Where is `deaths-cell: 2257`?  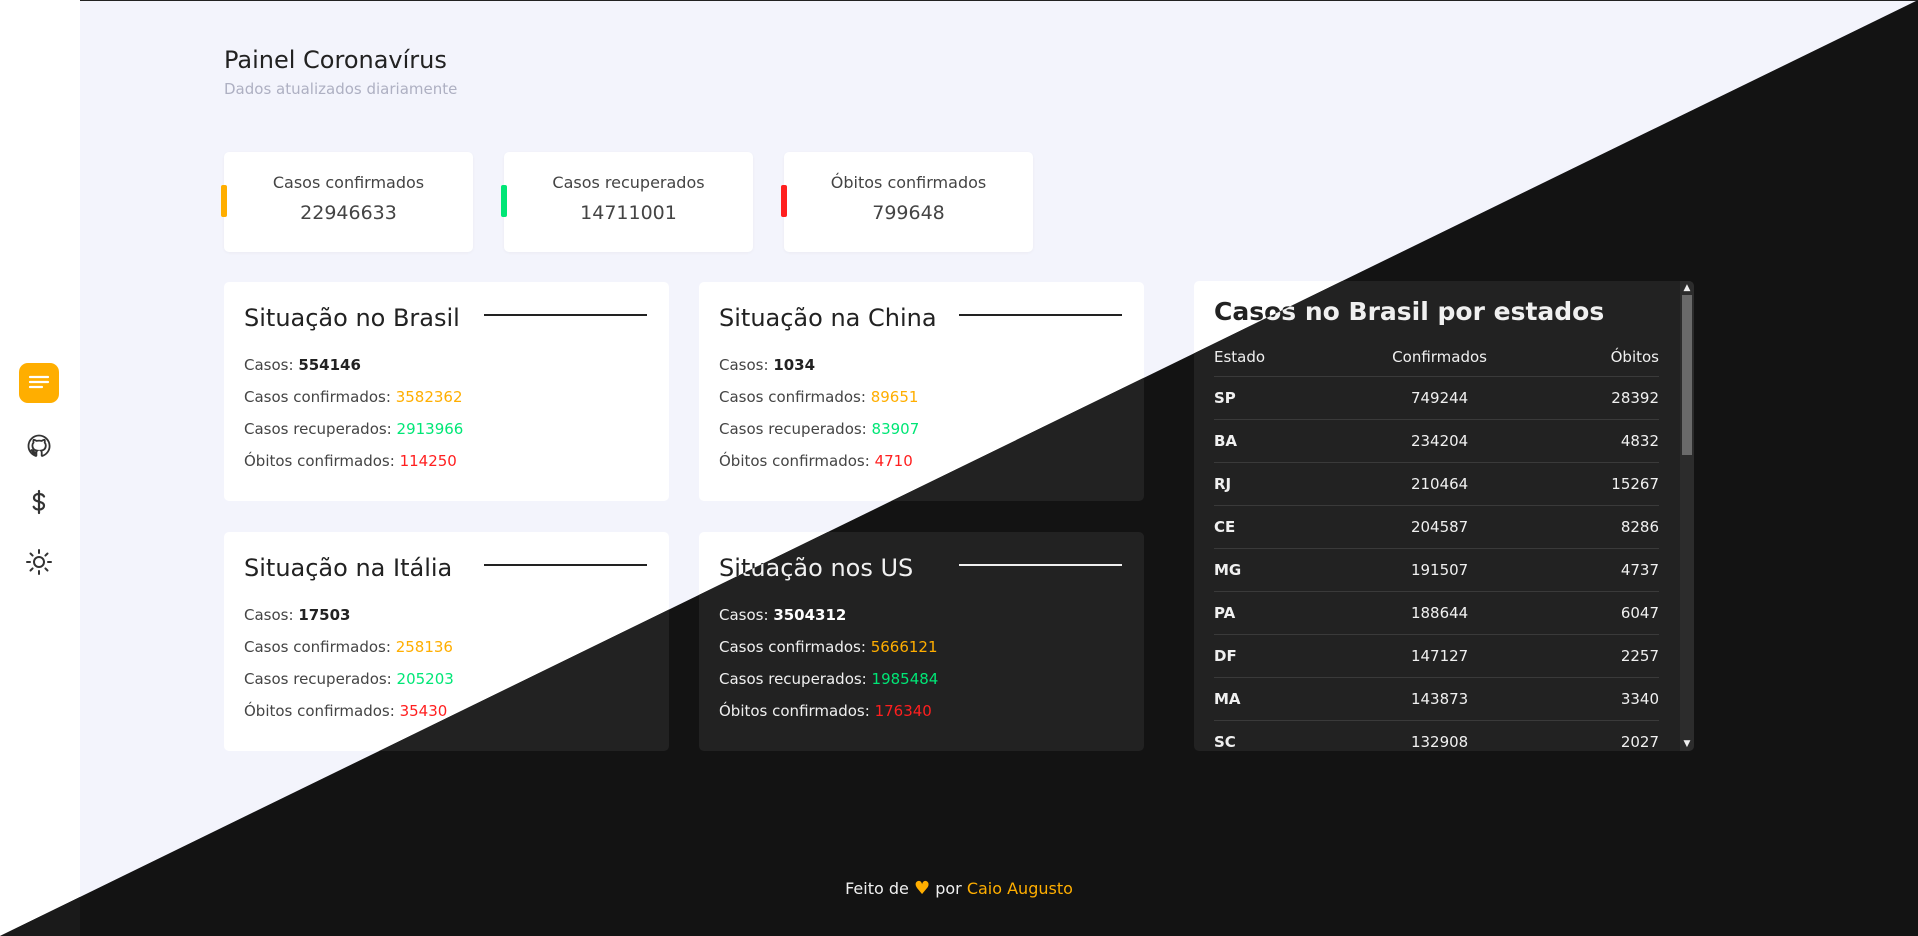 deaths-cell: 2257 is located at coordinates (1639, 656).